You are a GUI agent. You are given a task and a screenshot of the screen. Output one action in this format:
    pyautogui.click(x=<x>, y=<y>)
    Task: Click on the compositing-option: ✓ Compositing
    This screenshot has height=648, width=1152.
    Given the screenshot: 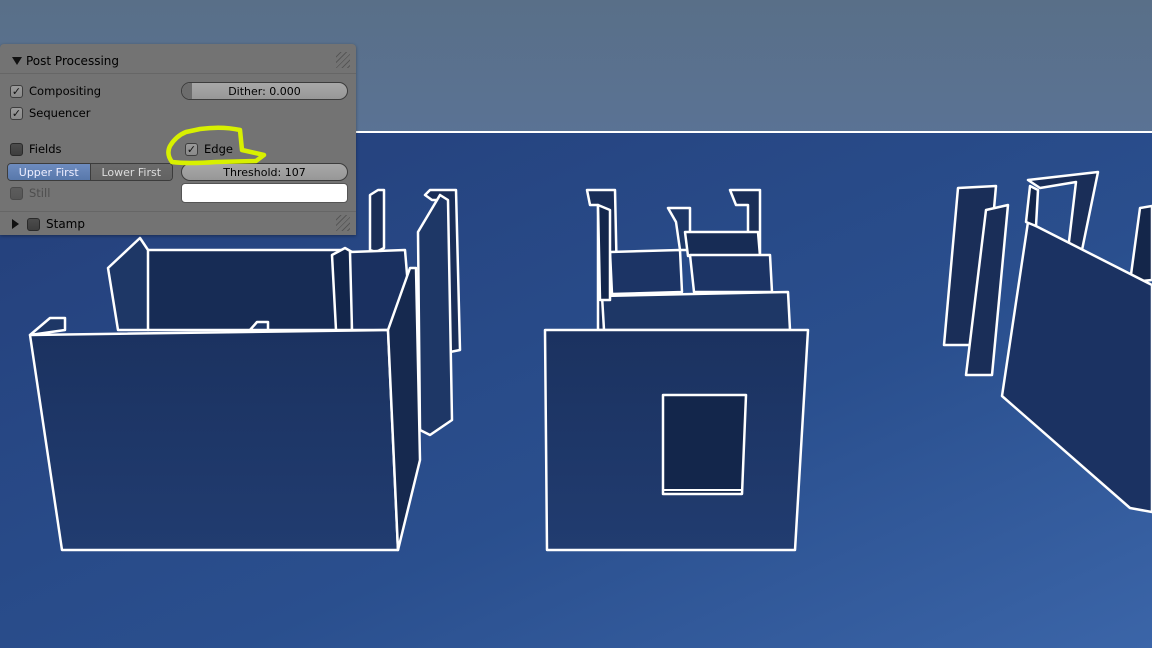 What is the action you would take?
    pyautogui.click(x=55, y=91)
    